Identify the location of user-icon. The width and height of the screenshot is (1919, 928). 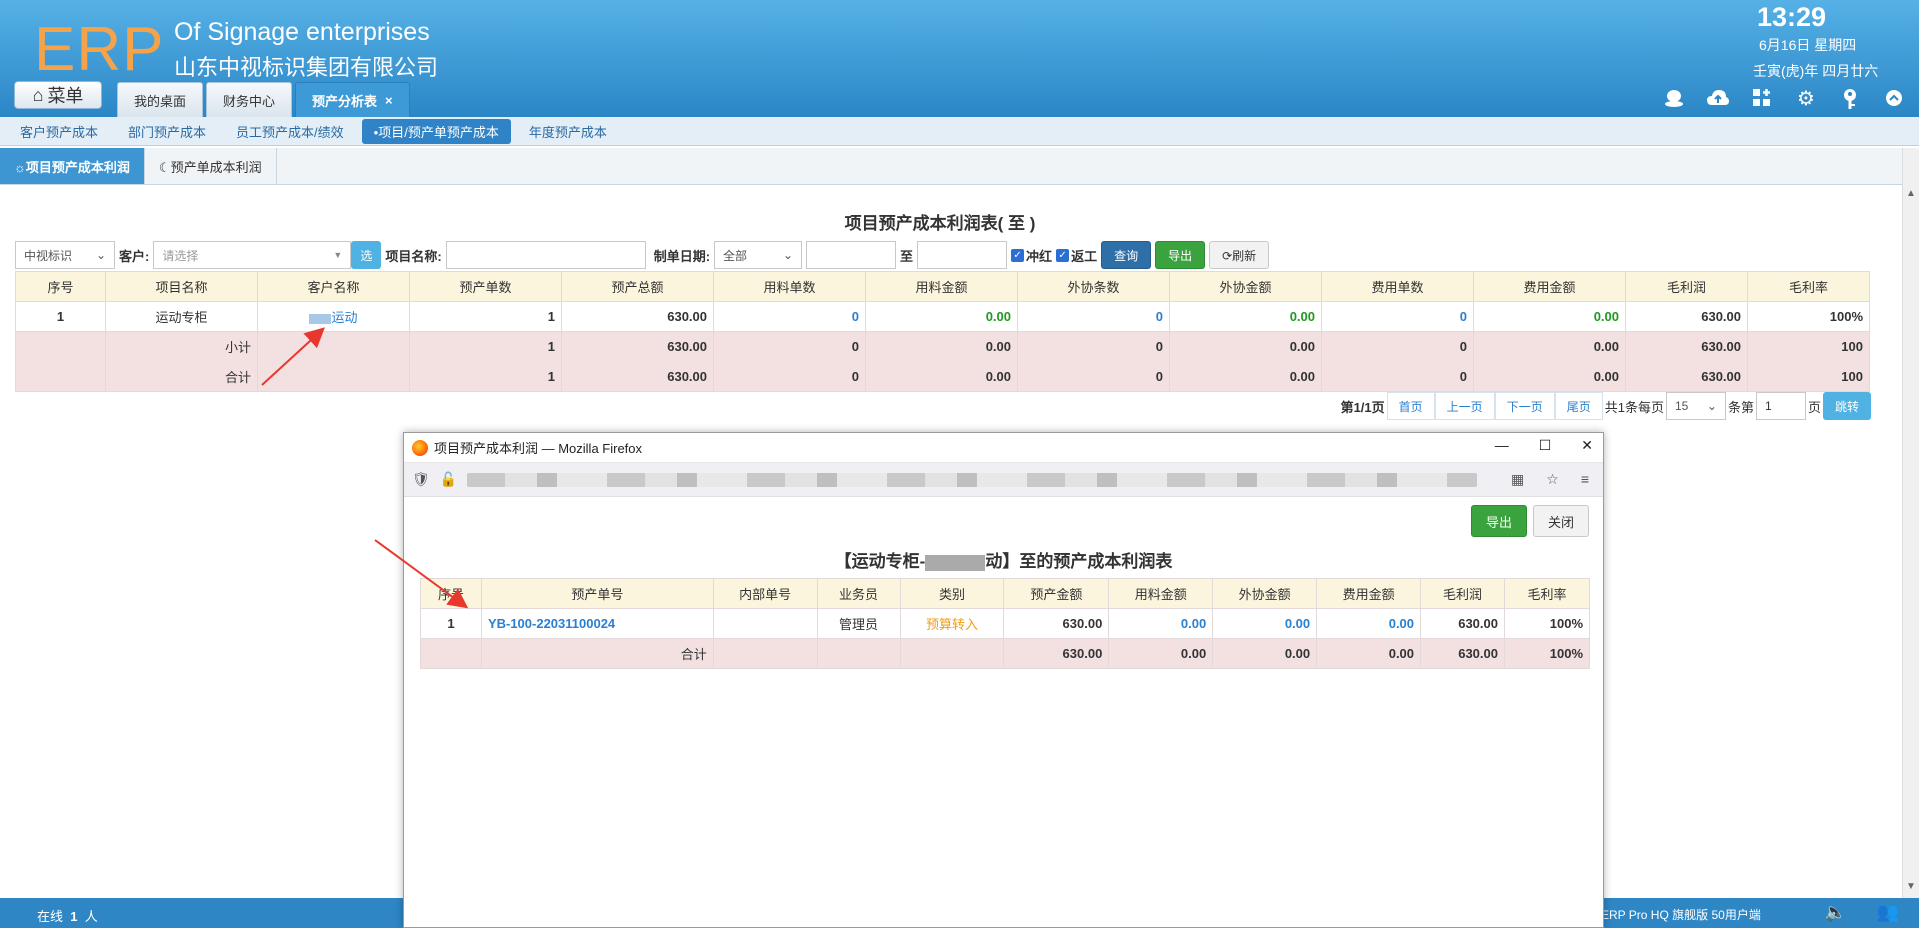
(1674, 99).